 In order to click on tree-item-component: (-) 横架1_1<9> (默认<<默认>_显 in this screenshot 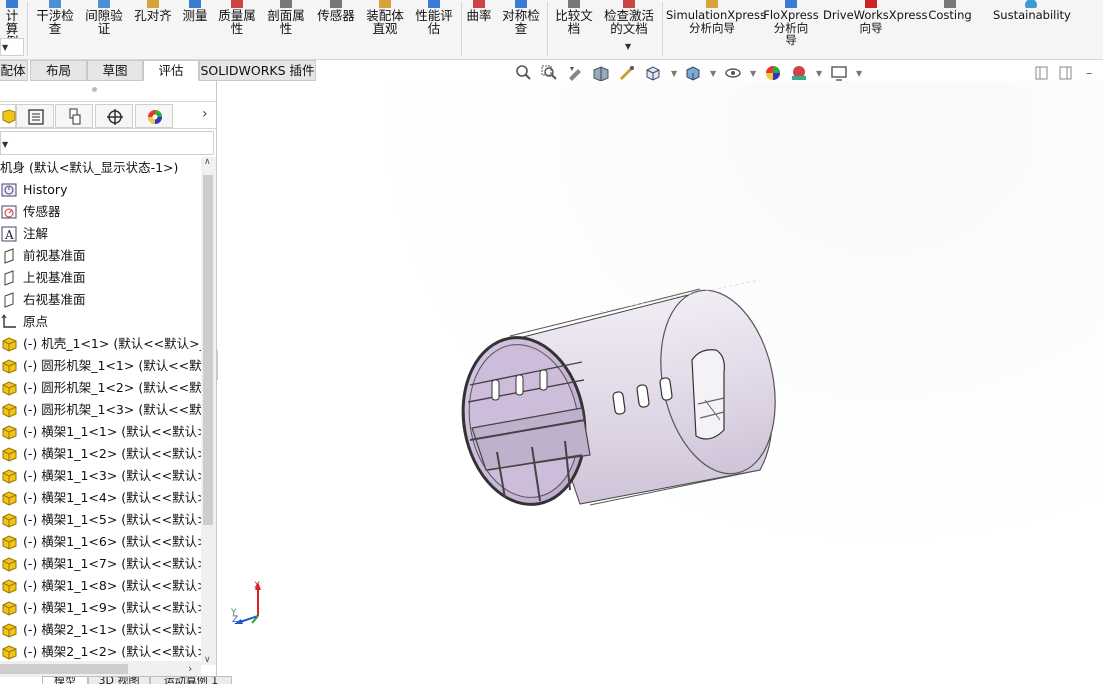, I will do `click(101, 608)`.